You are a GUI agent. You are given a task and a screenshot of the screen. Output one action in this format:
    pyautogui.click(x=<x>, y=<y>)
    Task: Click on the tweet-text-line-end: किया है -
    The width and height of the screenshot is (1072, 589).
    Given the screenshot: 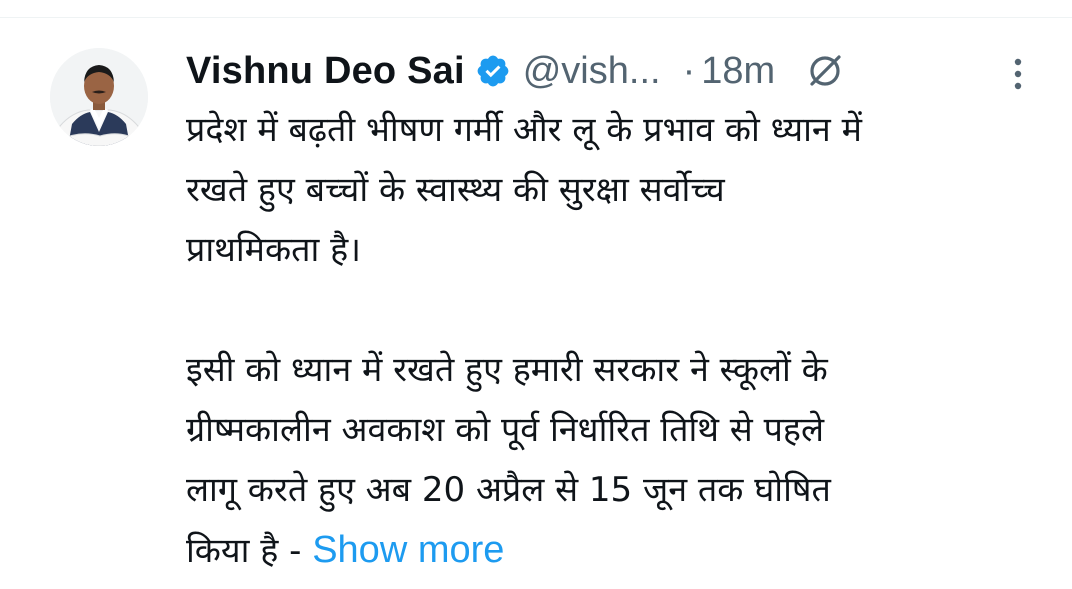 What is the action you would take?
    pyautogui.click(x=244, y=551)
    